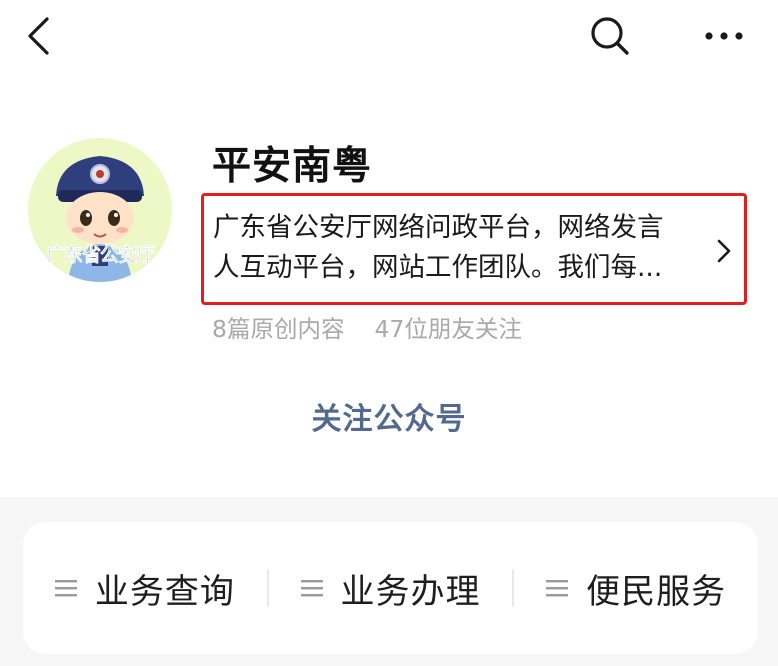 This screenshot has height=666, width=778. I want to click on menu-item-convenience-services: 便民服务, so click(636, 588).